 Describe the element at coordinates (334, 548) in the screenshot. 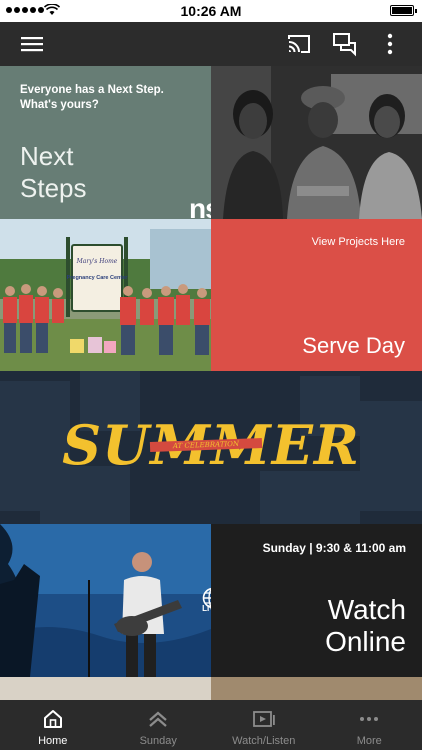

I see `service-schedule: Sunday | 9:30 & 11:00 am` at that location.